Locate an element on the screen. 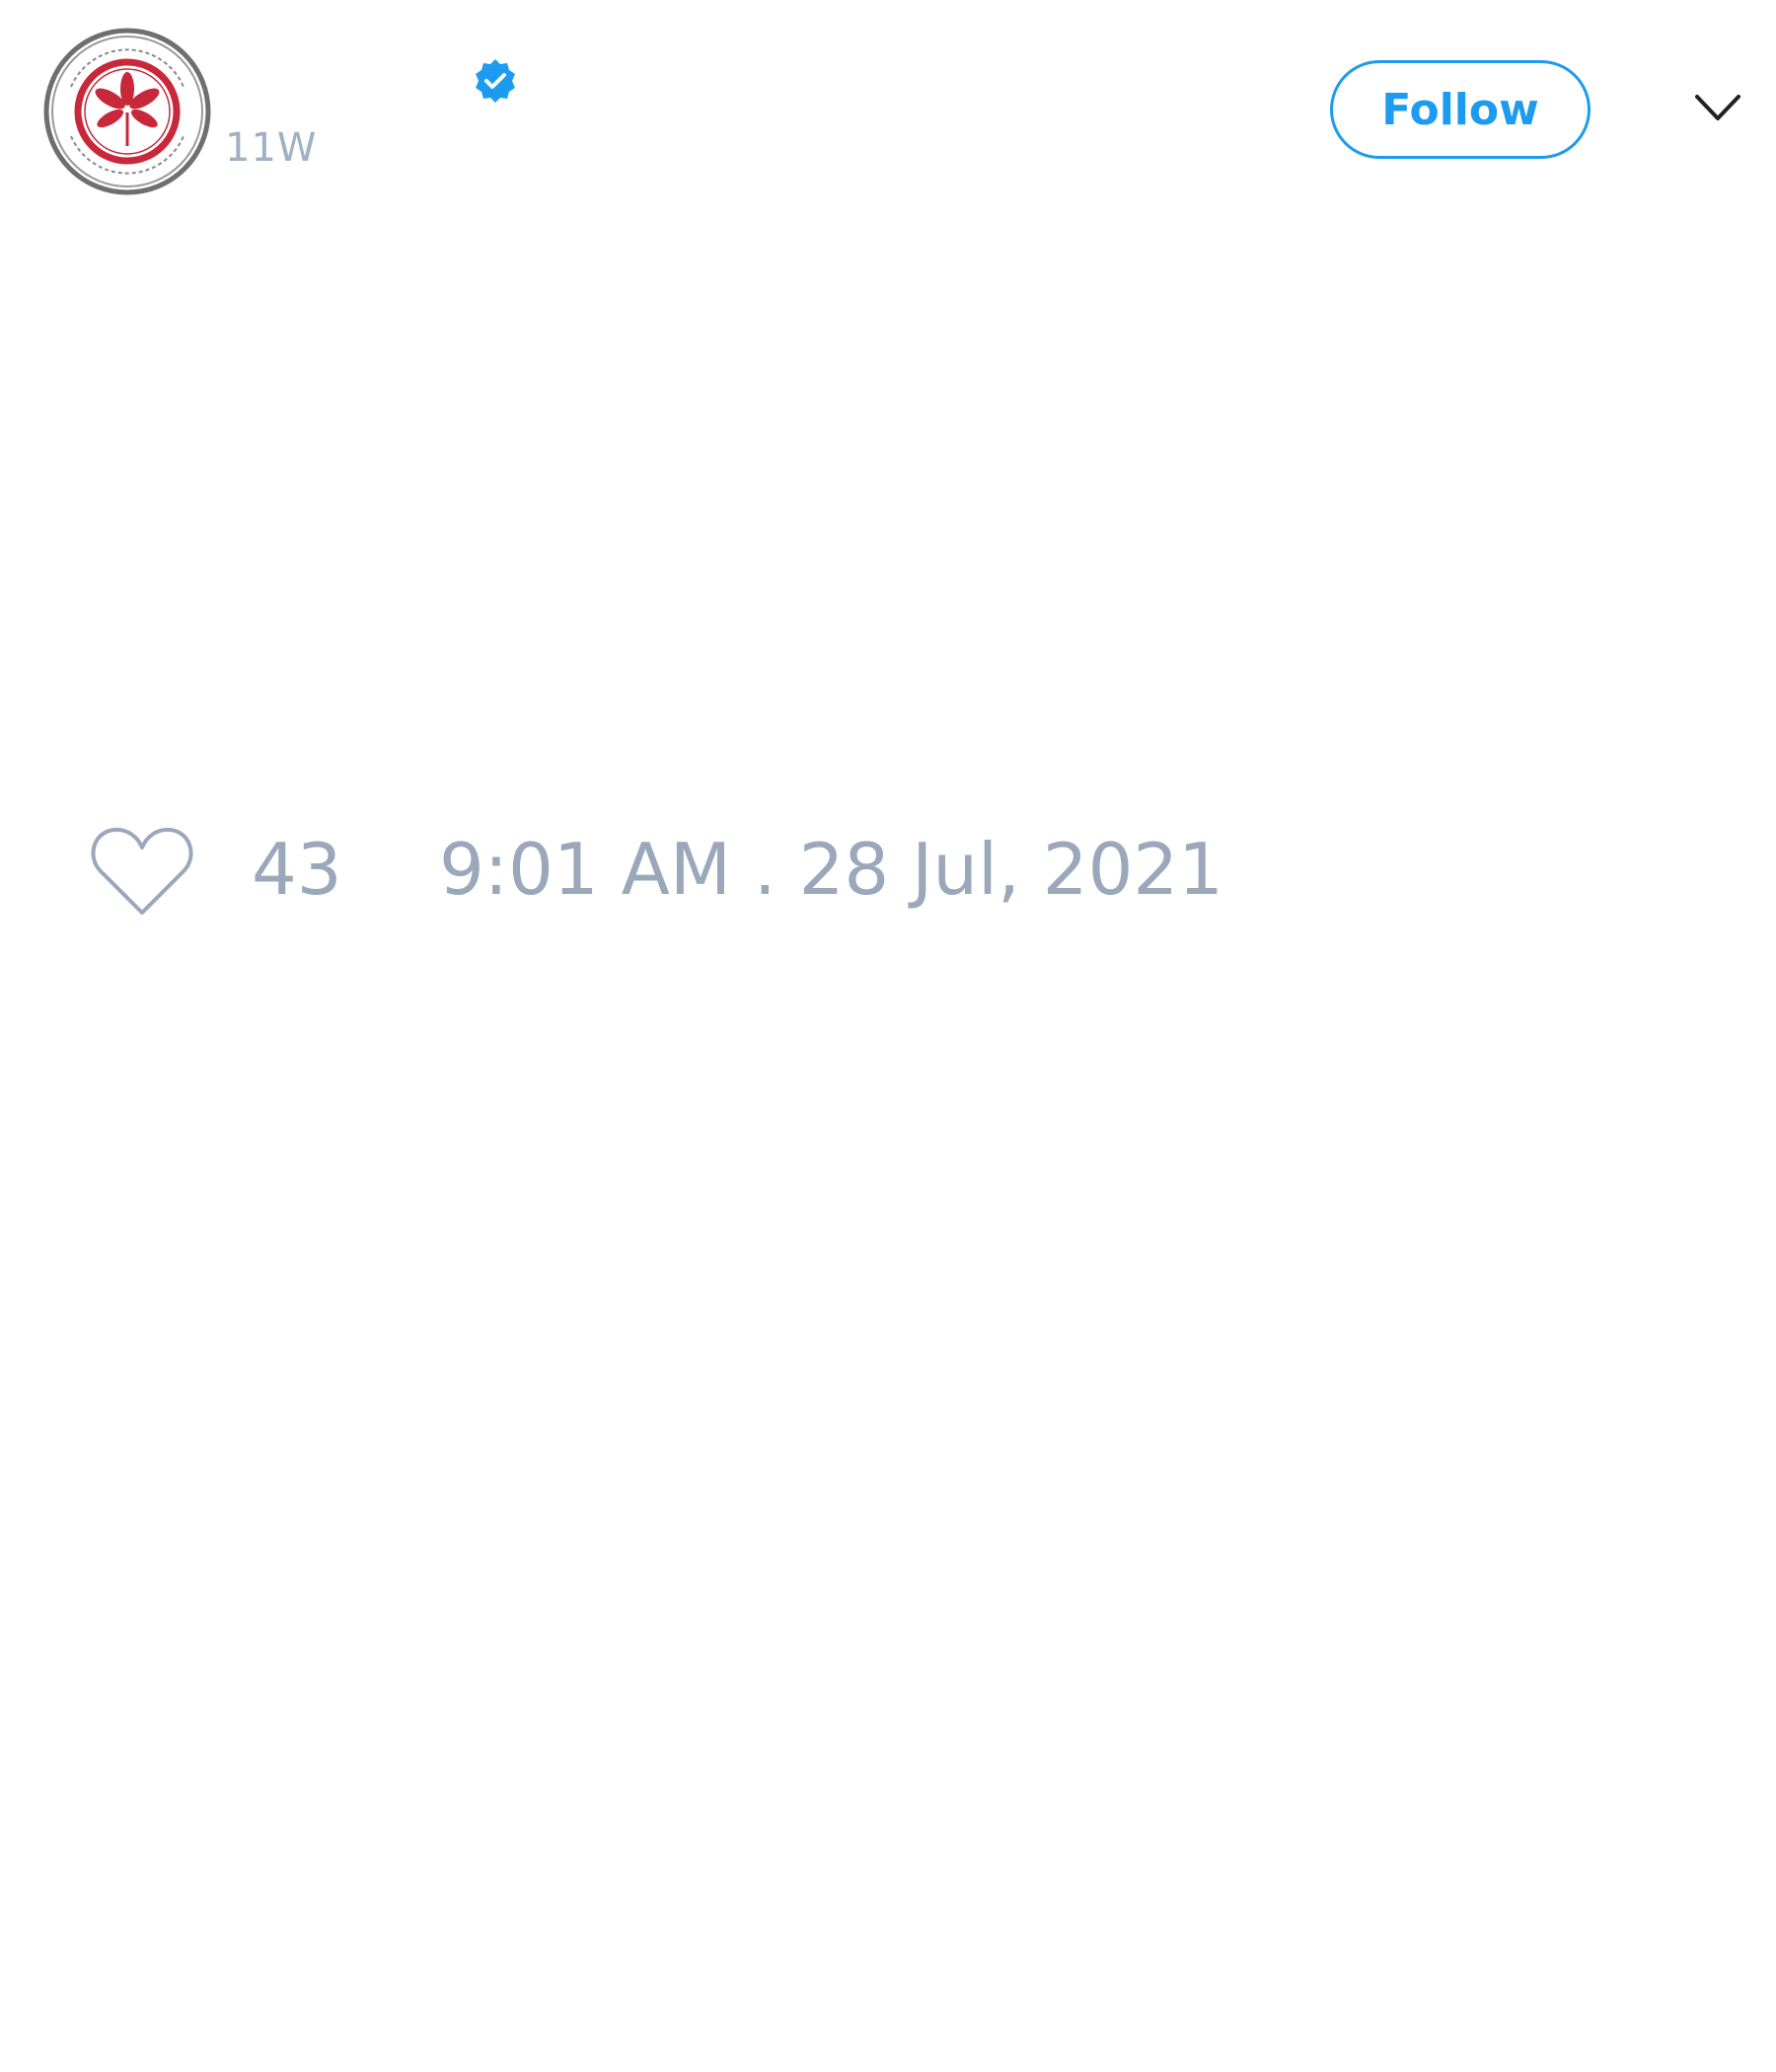 This screenshot has height=2072, width=1776. tweet-timestamp: 9:01 AM . 28 Jul, 2021 is located at coordinates (831, 870).